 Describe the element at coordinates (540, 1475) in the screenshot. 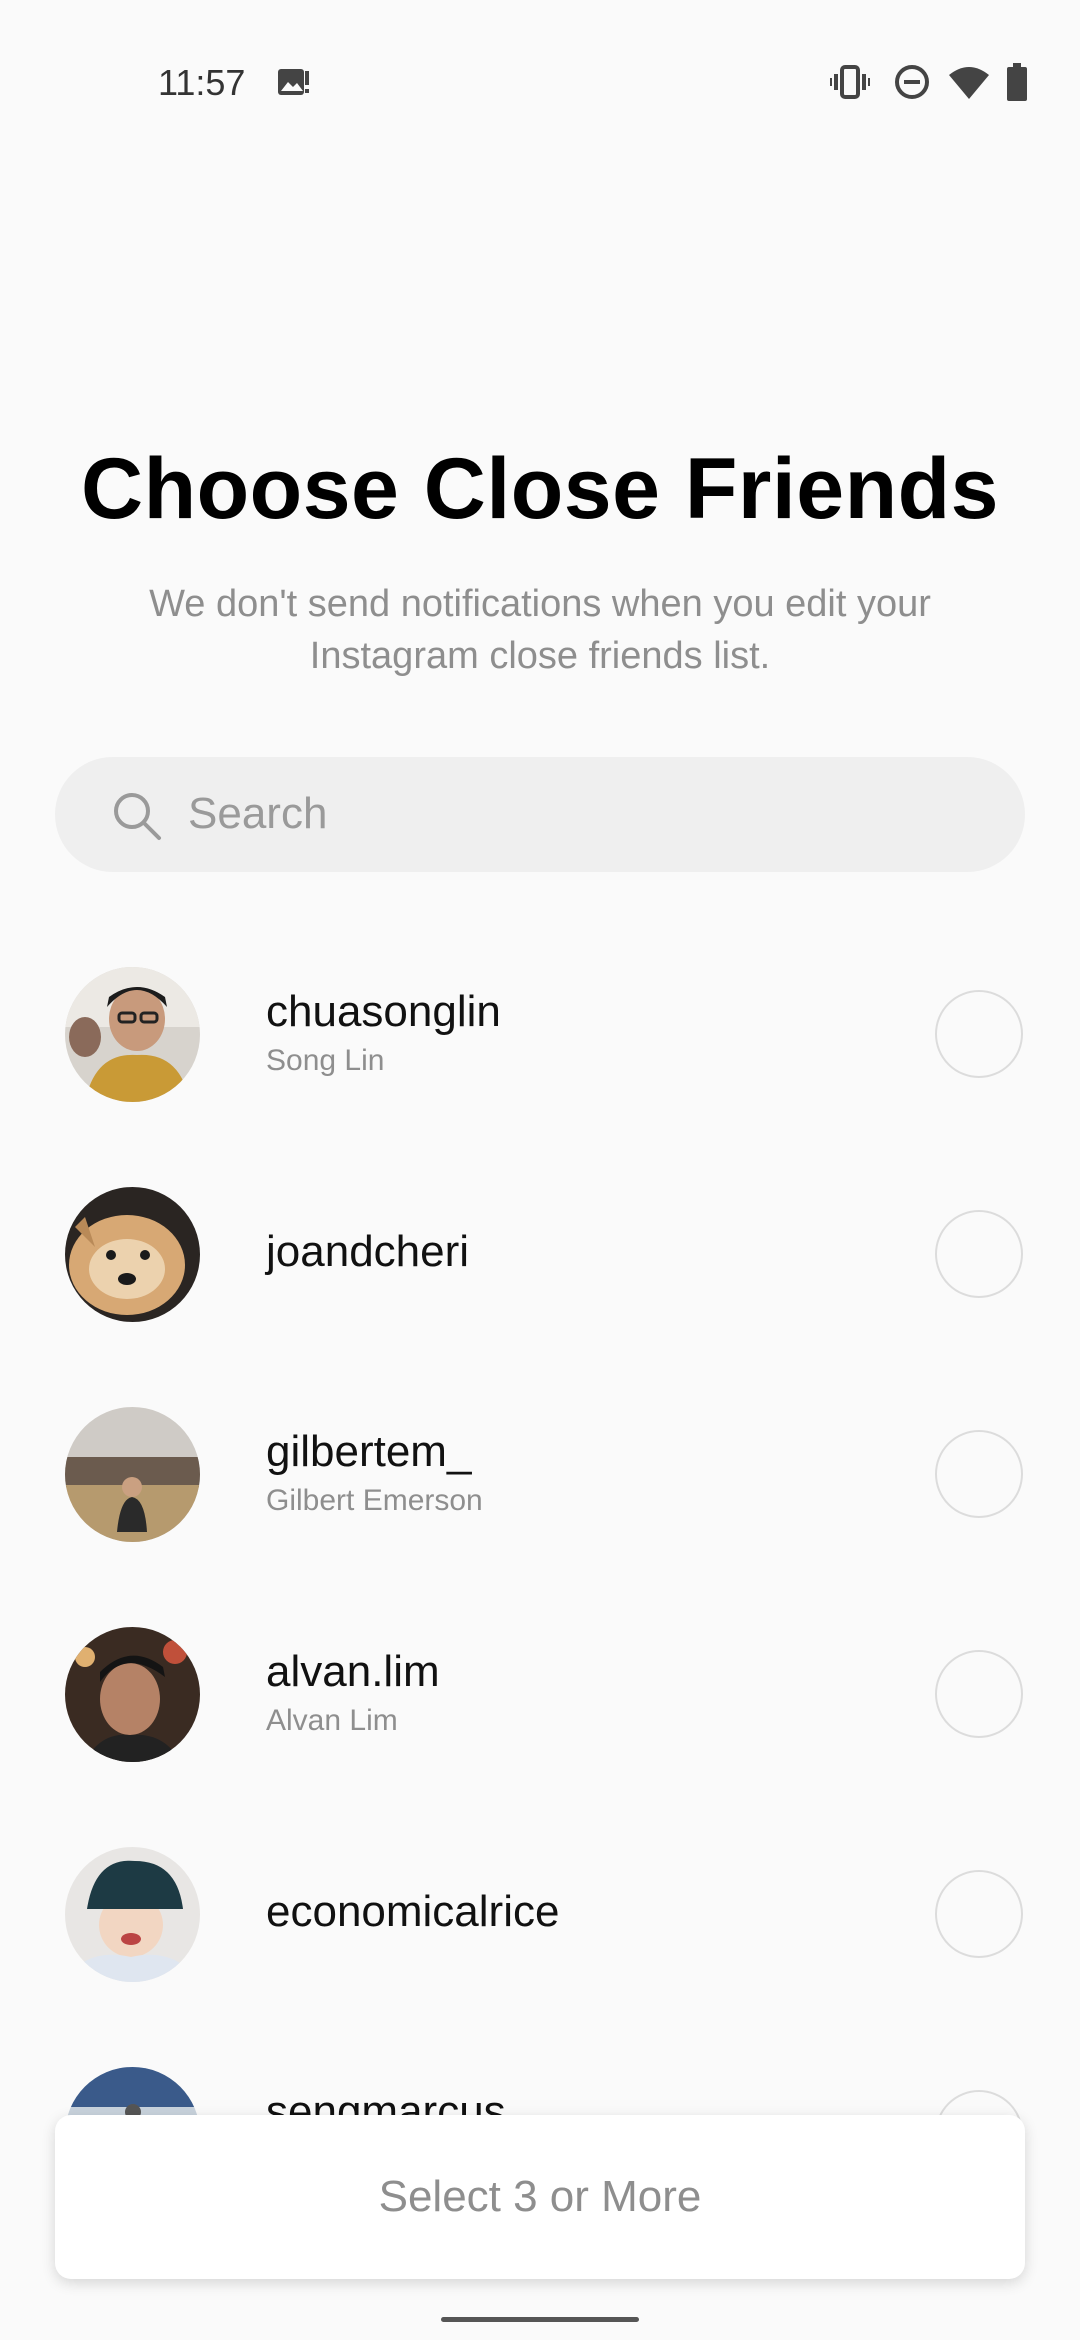

I see `friend-row: gilbertem_ Gilbert Emerson` at that location.